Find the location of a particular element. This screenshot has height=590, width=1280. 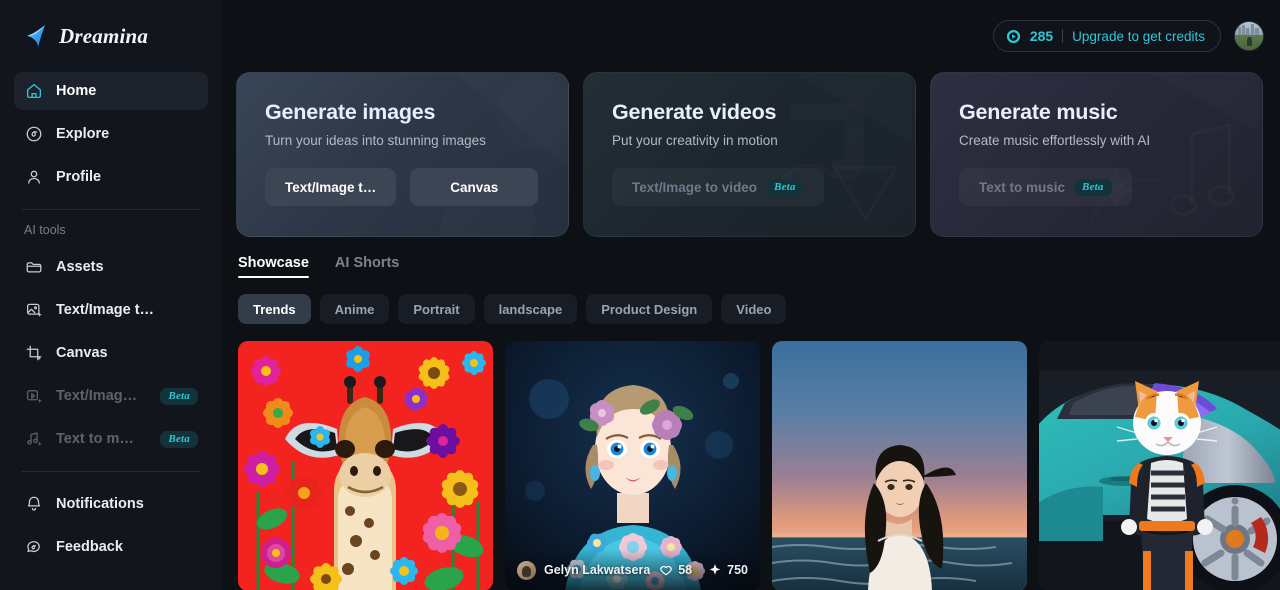

credits-separator is located at coordinates (1063, 36).